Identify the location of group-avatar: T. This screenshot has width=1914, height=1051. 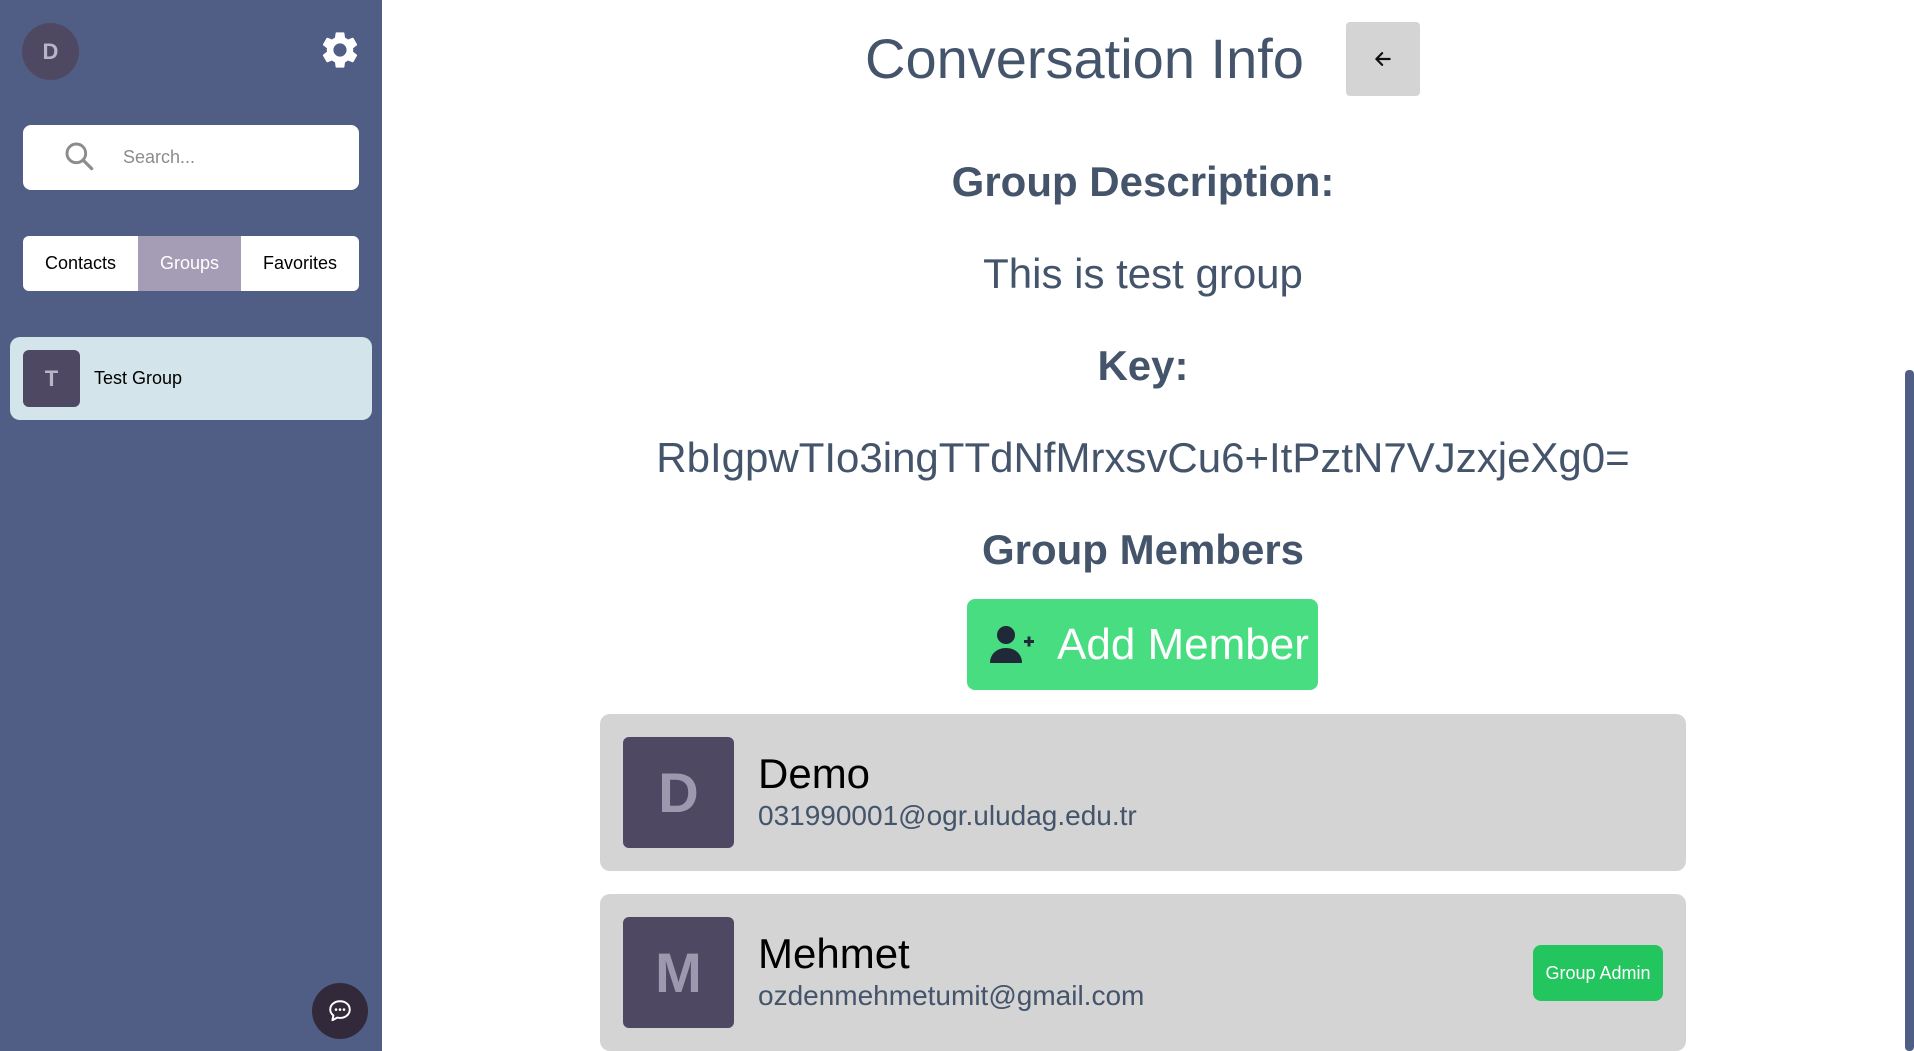
(51, 378).